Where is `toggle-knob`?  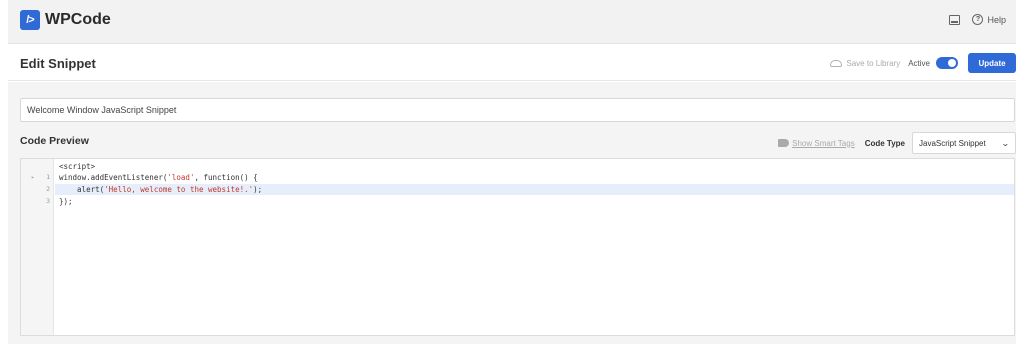 toggle-knob is located at coordinates (952, 63).